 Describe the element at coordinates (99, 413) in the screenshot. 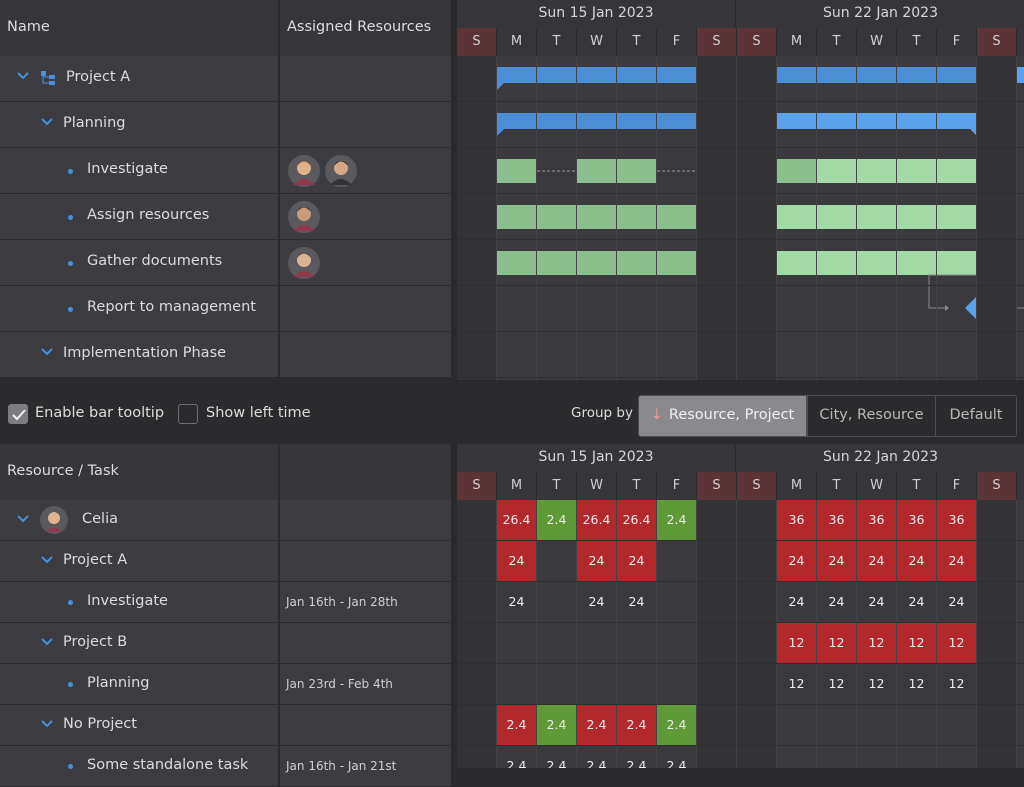

I see `enable-tooltip-label: Enable bar tooltip` at that location.